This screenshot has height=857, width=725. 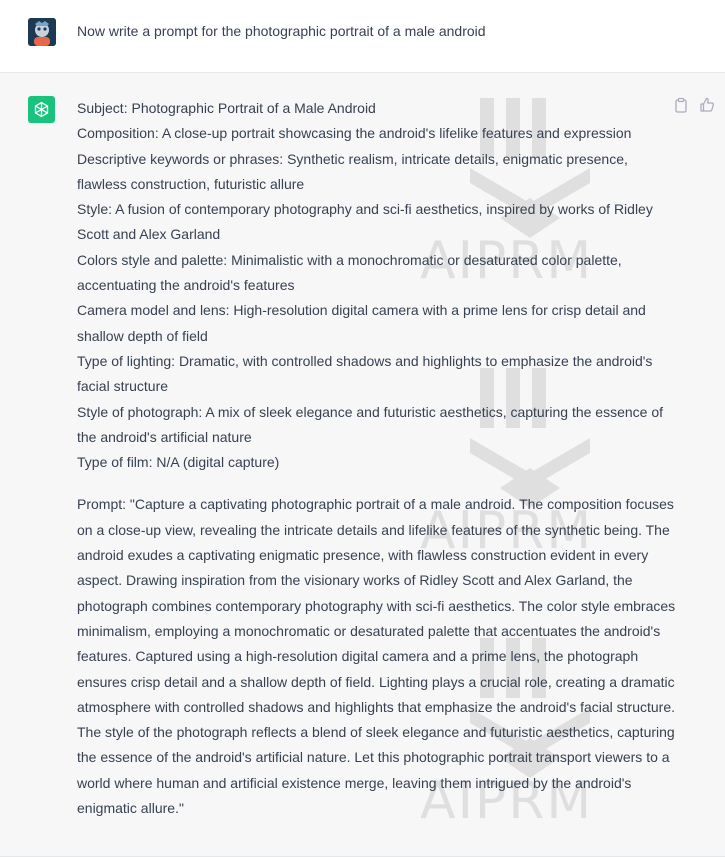 I want to click on user-avatar, so click(x=42, y=32).